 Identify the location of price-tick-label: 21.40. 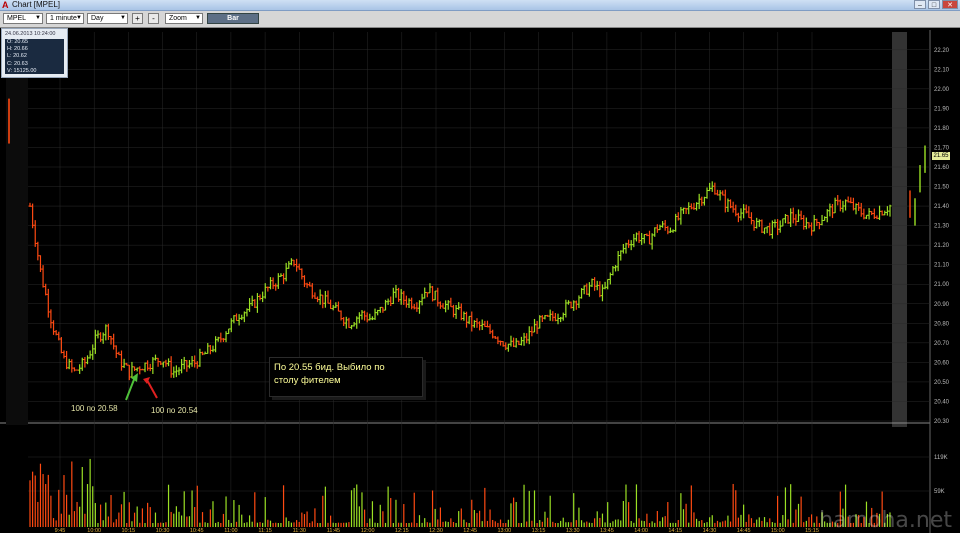
(942, 207).